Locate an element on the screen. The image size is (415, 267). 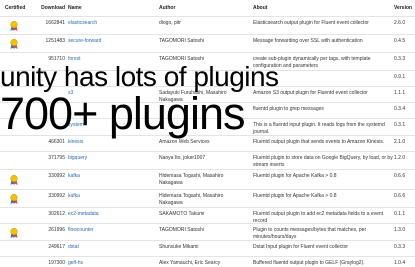
plugin-name-link: ec2-metadata is located at coordinates (103, 214).